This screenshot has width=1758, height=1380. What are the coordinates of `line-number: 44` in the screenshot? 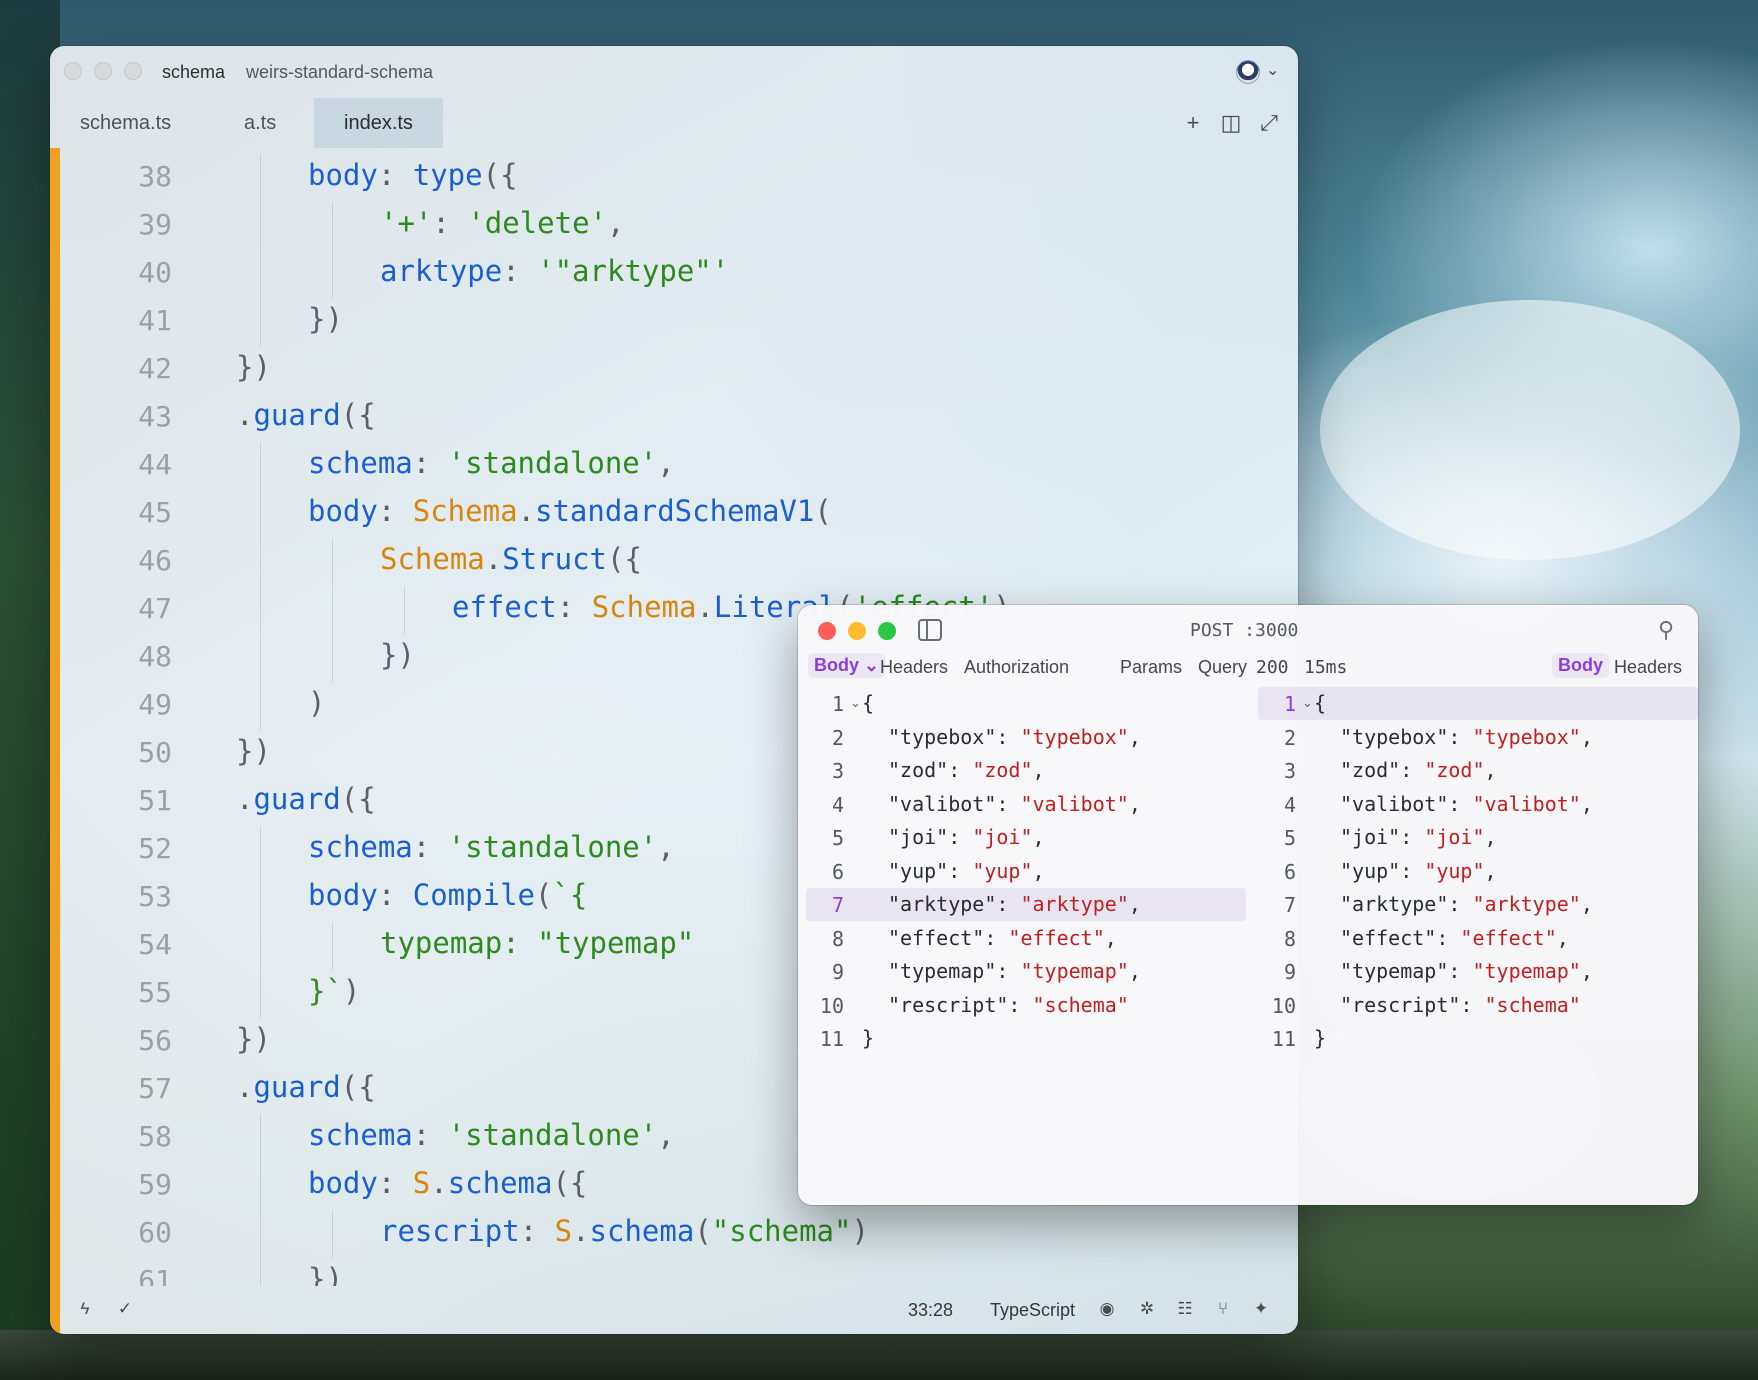 It's located at (155, 464).